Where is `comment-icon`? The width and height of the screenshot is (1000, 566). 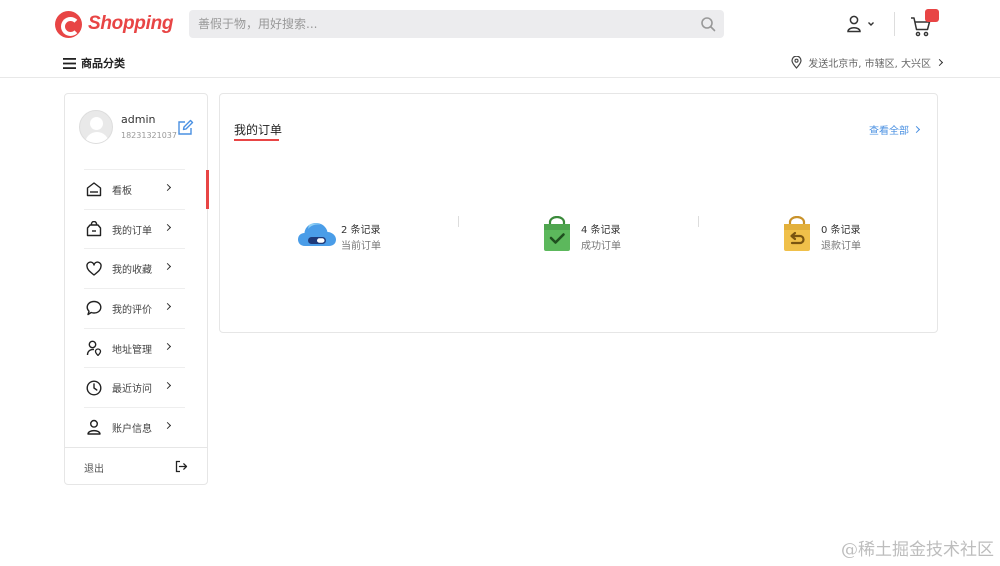
comment-icon is located at coordinates (94, 308).